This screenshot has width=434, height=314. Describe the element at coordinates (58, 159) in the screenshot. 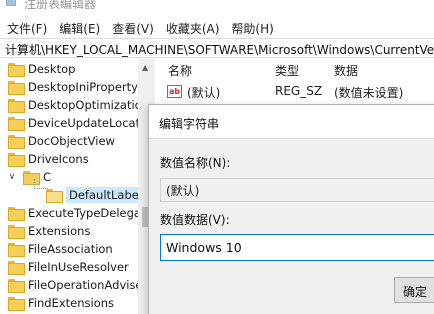

I see `tree-item-label: DriveIcons` at that location.